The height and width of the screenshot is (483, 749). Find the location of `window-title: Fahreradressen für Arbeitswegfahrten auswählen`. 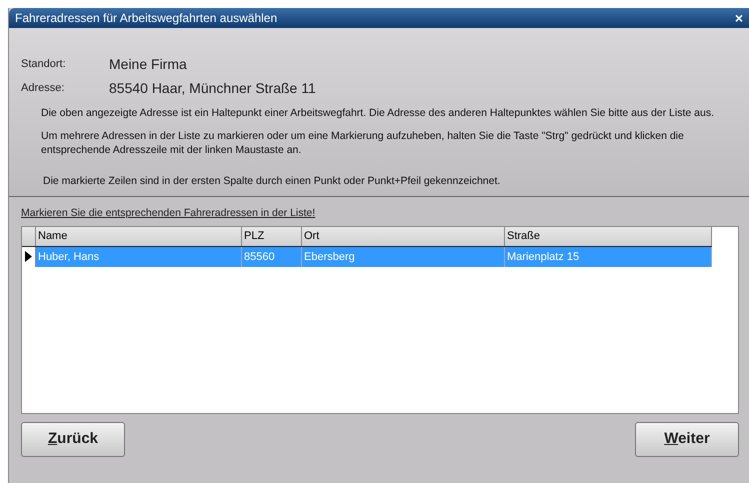

window-title: Fahreradressen für Arbeitswegfahrten auswählen is located at coordinates (146, 18).